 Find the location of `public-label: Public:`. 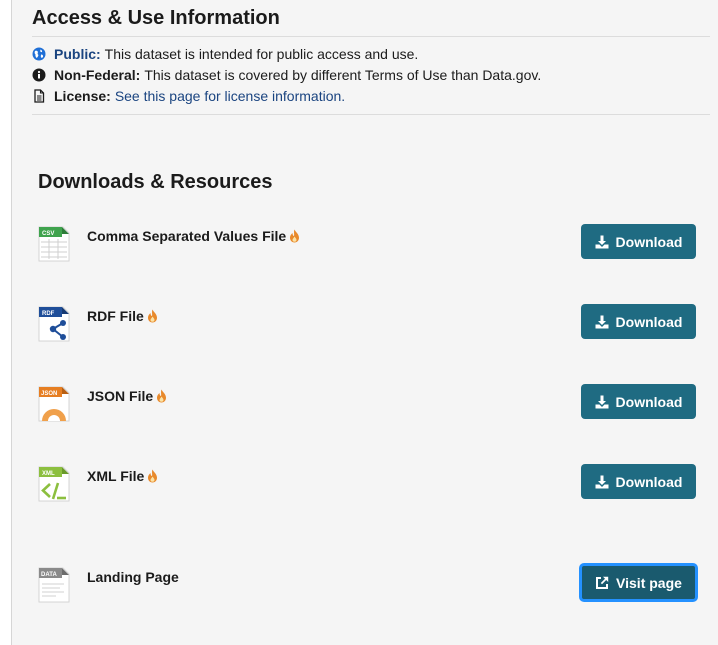

public-label: Public: is located at coordinates (77, 54).